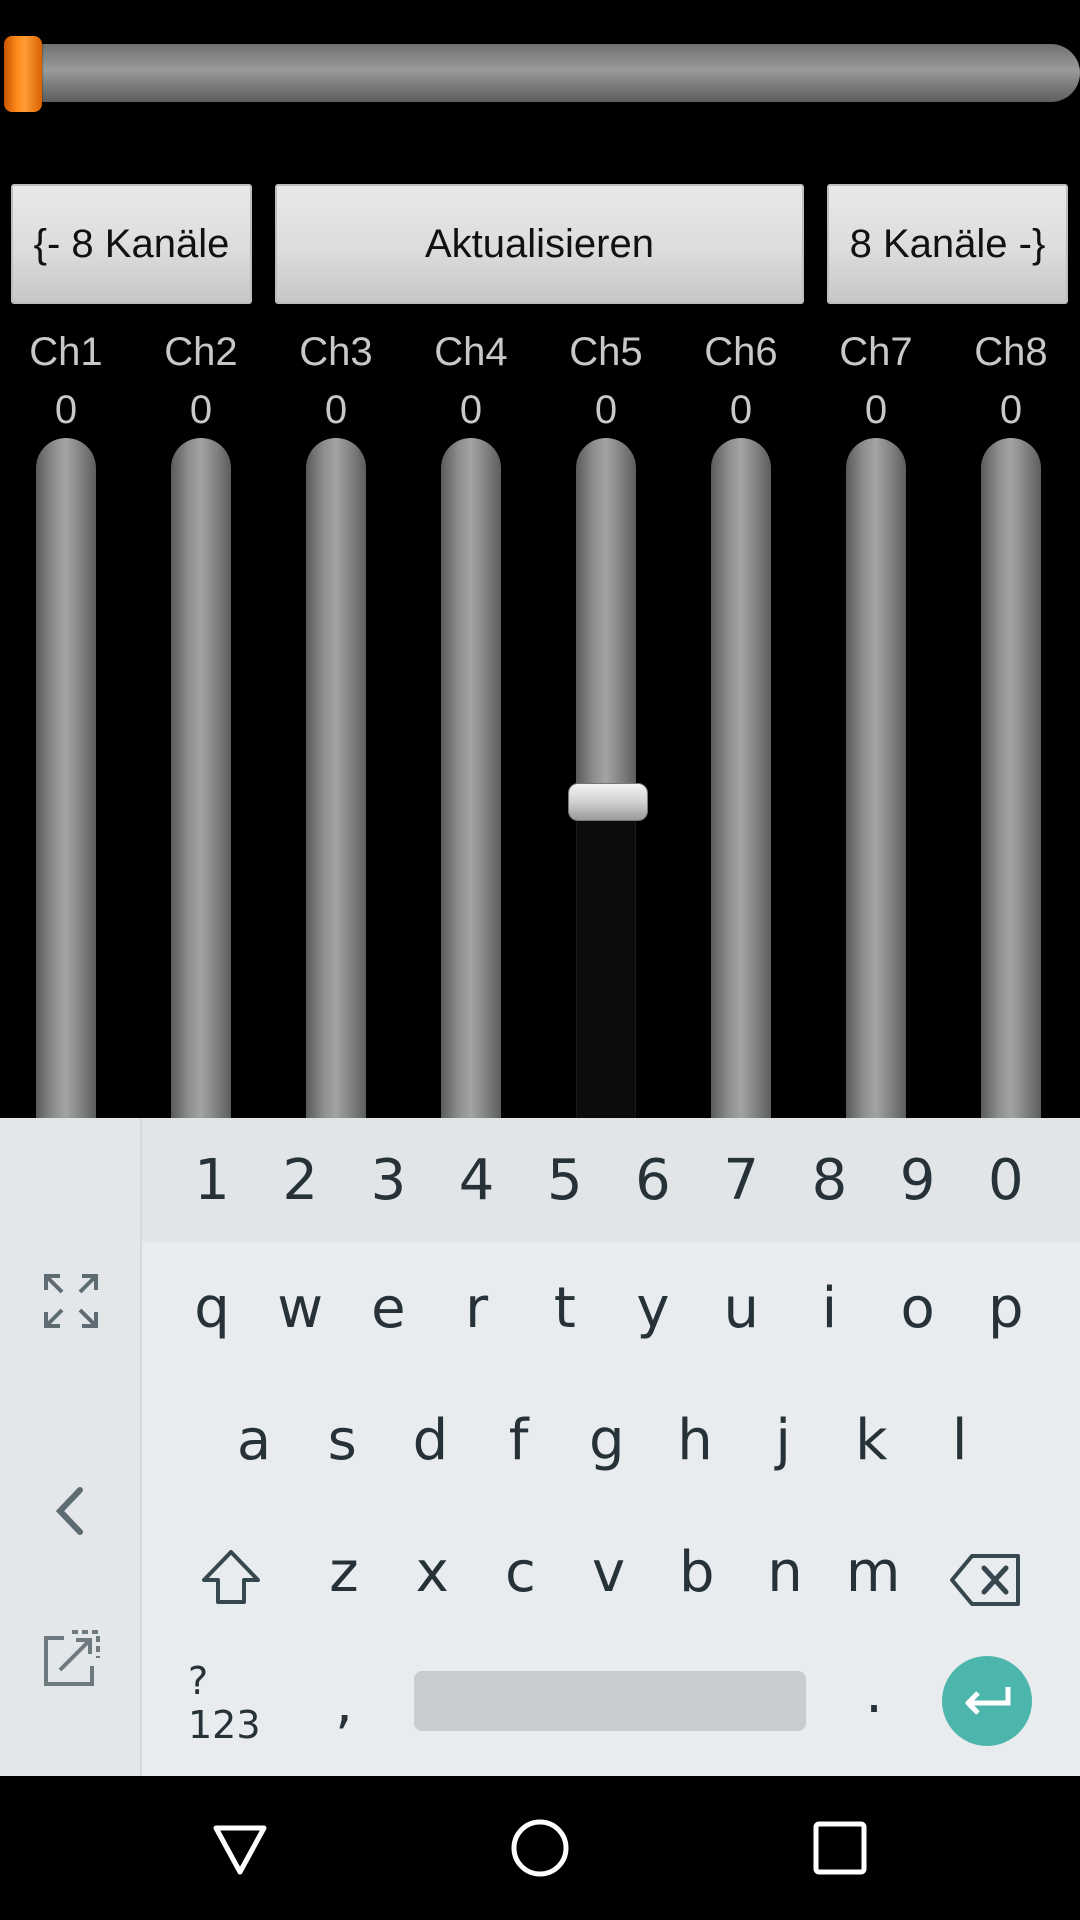 The width and height of the screenshot is (1080, 1920). I want to click on key-s: s, so click(342, 1440).